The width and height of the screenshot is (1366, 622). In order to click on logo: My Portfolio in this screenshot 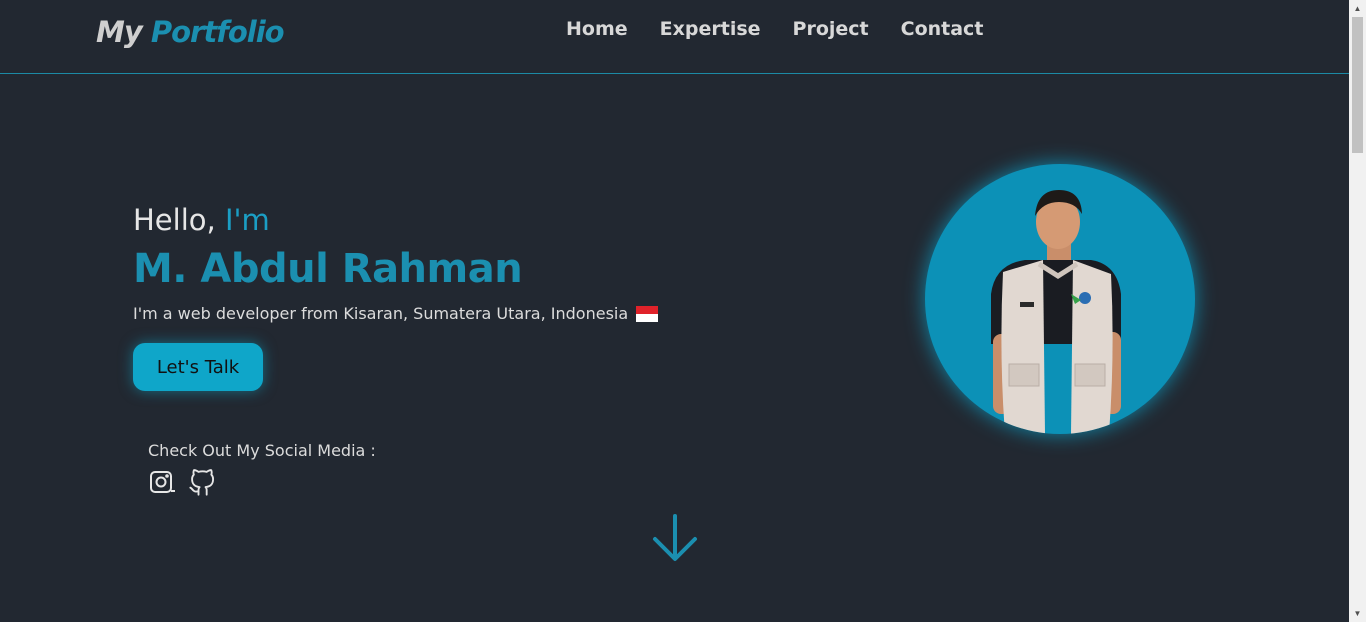, I will do `click(190, 32)`.